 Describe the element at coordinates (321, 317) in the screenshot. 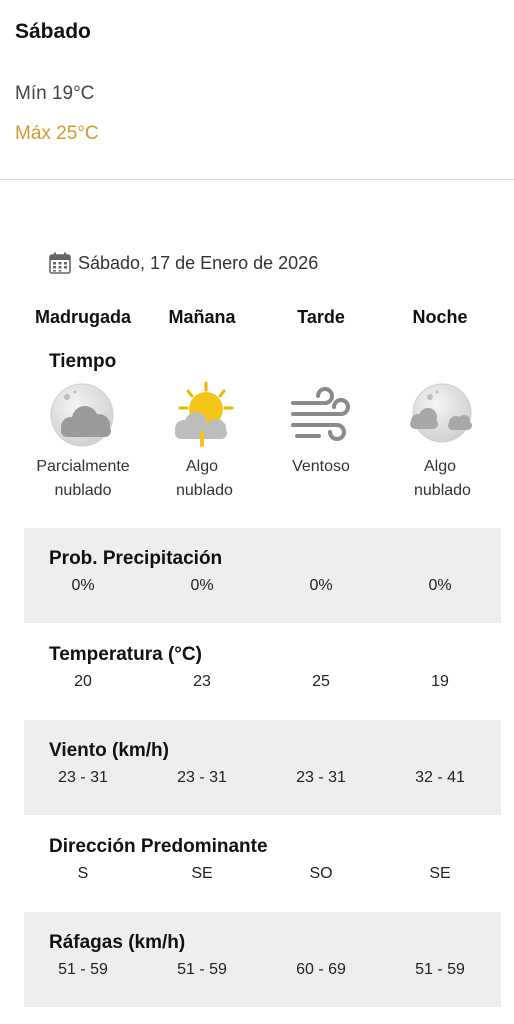

I see `period-tarde: Tarde` at that location.